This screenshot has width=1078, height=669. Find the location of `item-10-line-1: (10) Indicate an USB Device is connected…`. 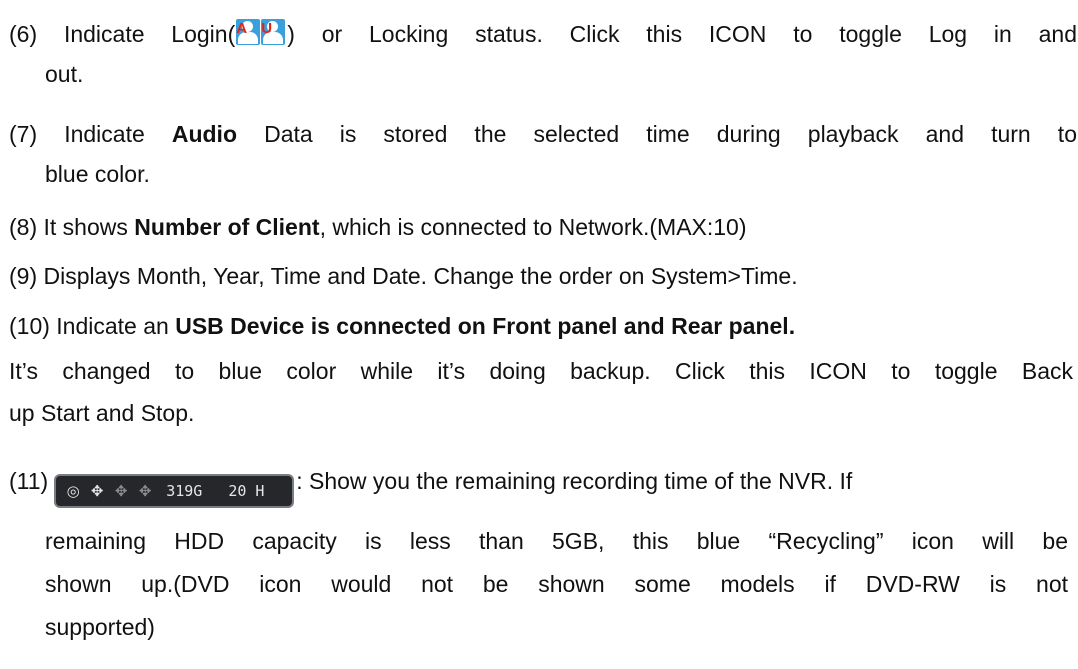

item-10-line-1: (10) Indicate an USB Device is connected… is located at coordinates (402, 326).